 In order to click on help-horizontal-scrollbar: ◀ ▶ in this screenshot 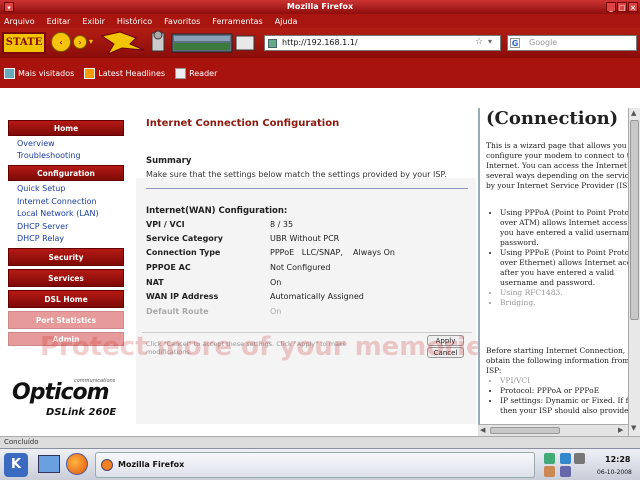, I will do `click(553, 430)`.